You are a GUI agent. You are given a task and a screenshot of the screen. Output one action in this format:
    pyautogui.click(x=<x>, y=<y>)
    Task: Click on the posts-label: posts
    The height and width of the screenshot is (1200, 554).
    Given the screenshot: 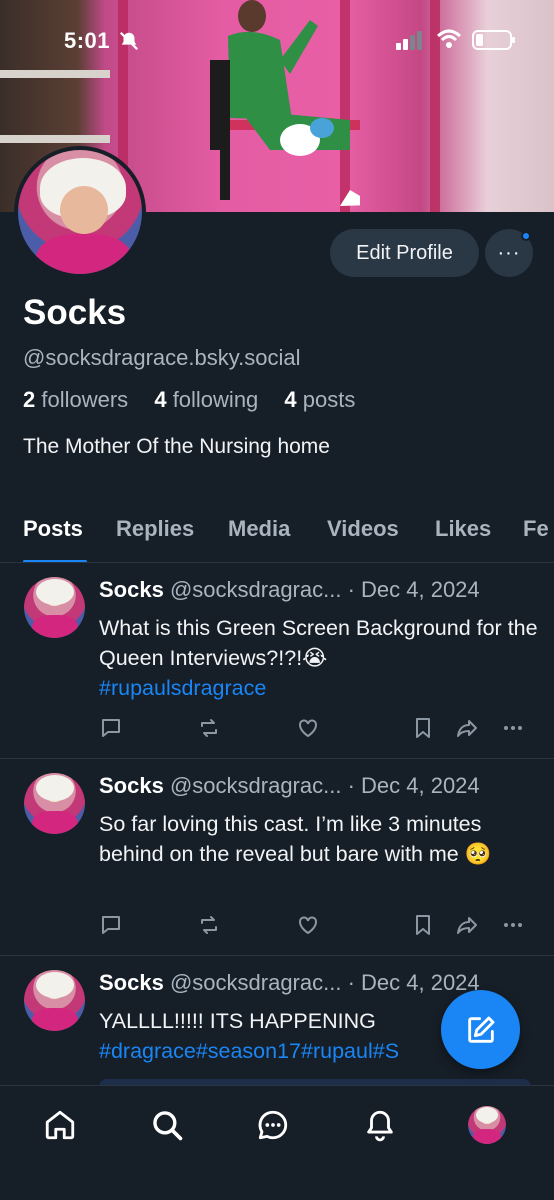 What is the action you would take?
    pyautogui.click(x=329, y=399)
    